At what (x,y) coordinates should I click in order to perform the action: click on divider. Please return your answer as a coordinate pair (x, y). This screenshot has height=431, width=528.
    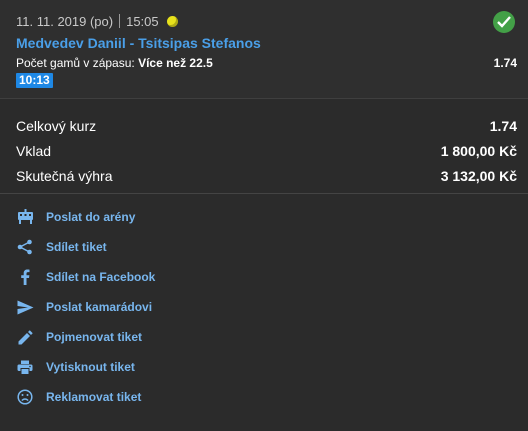
    Looking at the image, I should click on (120, 21).